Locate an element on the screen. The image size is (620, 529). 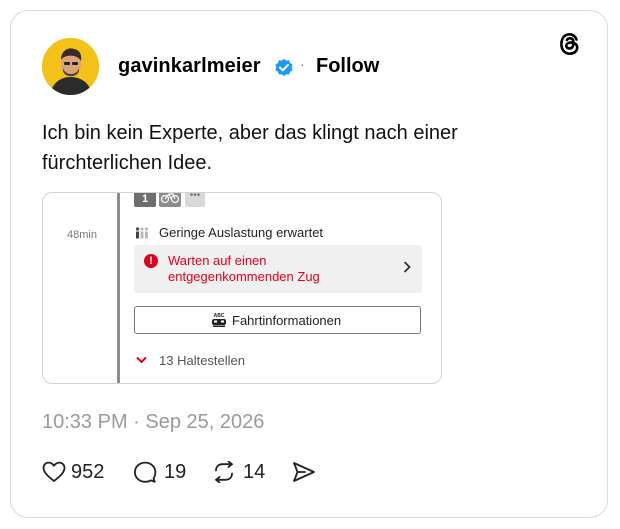
occupancy-text: Geringe Auslastung erwartet is located at coordinates (241, 232).